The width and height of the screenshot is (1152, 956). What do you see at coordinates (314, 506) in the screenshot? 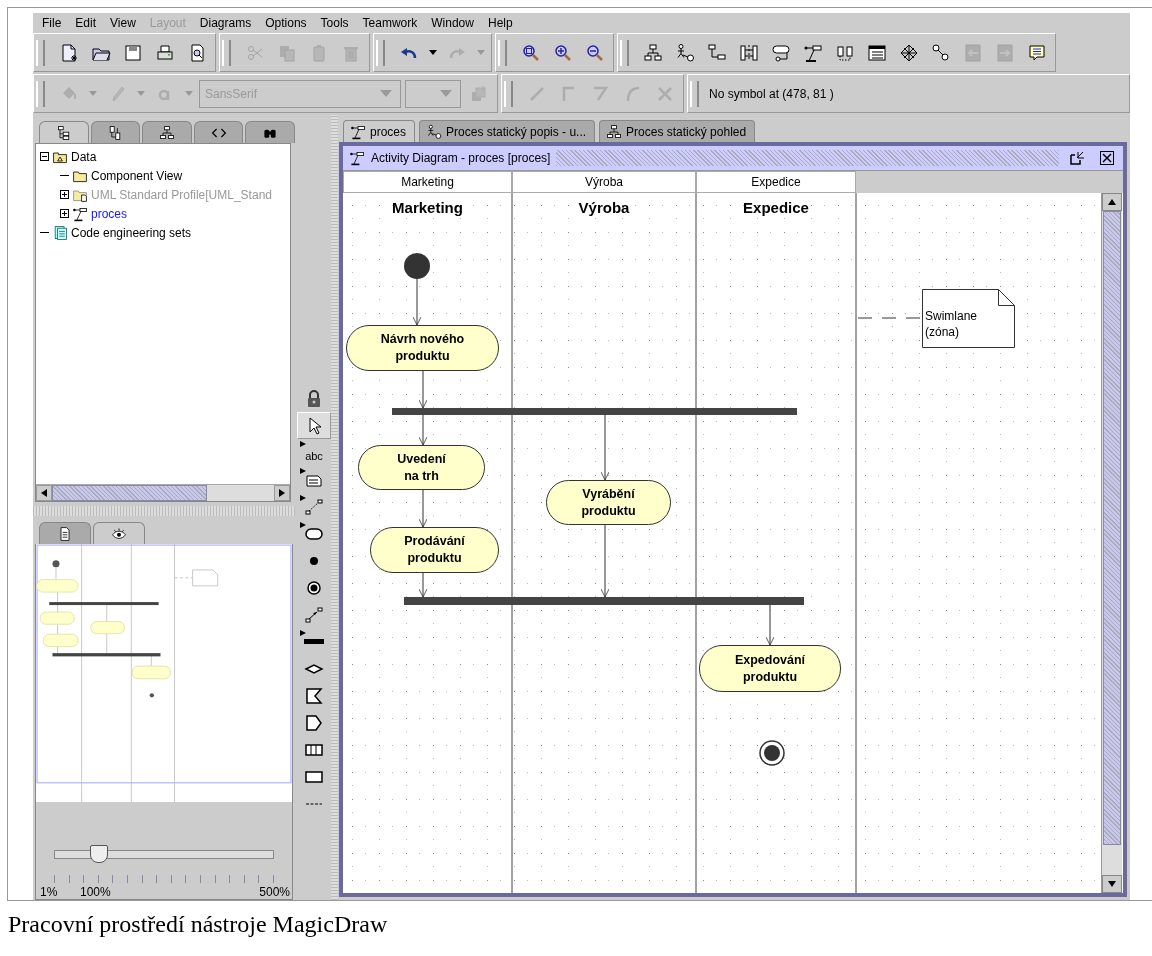
I see `anchor-line-icon` at bounding box center [314, 506].